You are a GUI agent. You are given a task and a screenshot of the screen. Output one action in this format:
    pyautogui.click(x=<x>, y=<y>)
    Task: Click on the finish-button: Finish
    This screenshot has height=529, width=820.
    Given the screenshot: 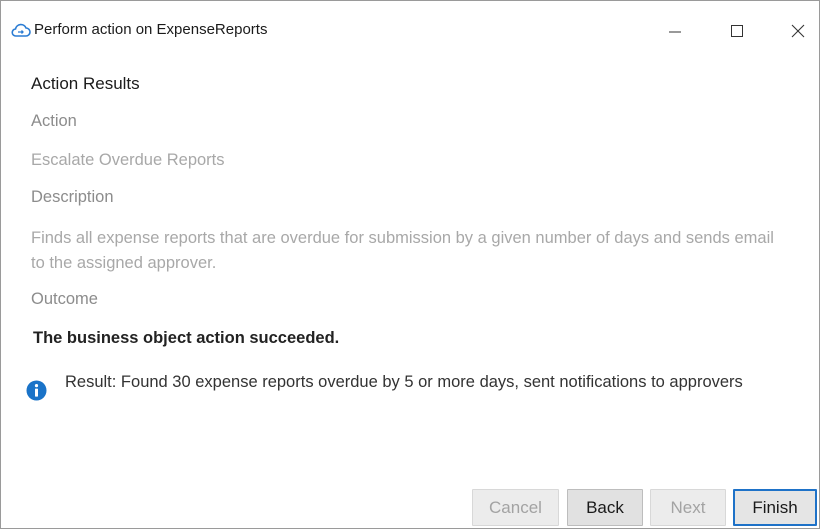 What is the action you would take?
    pyautogui.click(x=775, y=507)
    